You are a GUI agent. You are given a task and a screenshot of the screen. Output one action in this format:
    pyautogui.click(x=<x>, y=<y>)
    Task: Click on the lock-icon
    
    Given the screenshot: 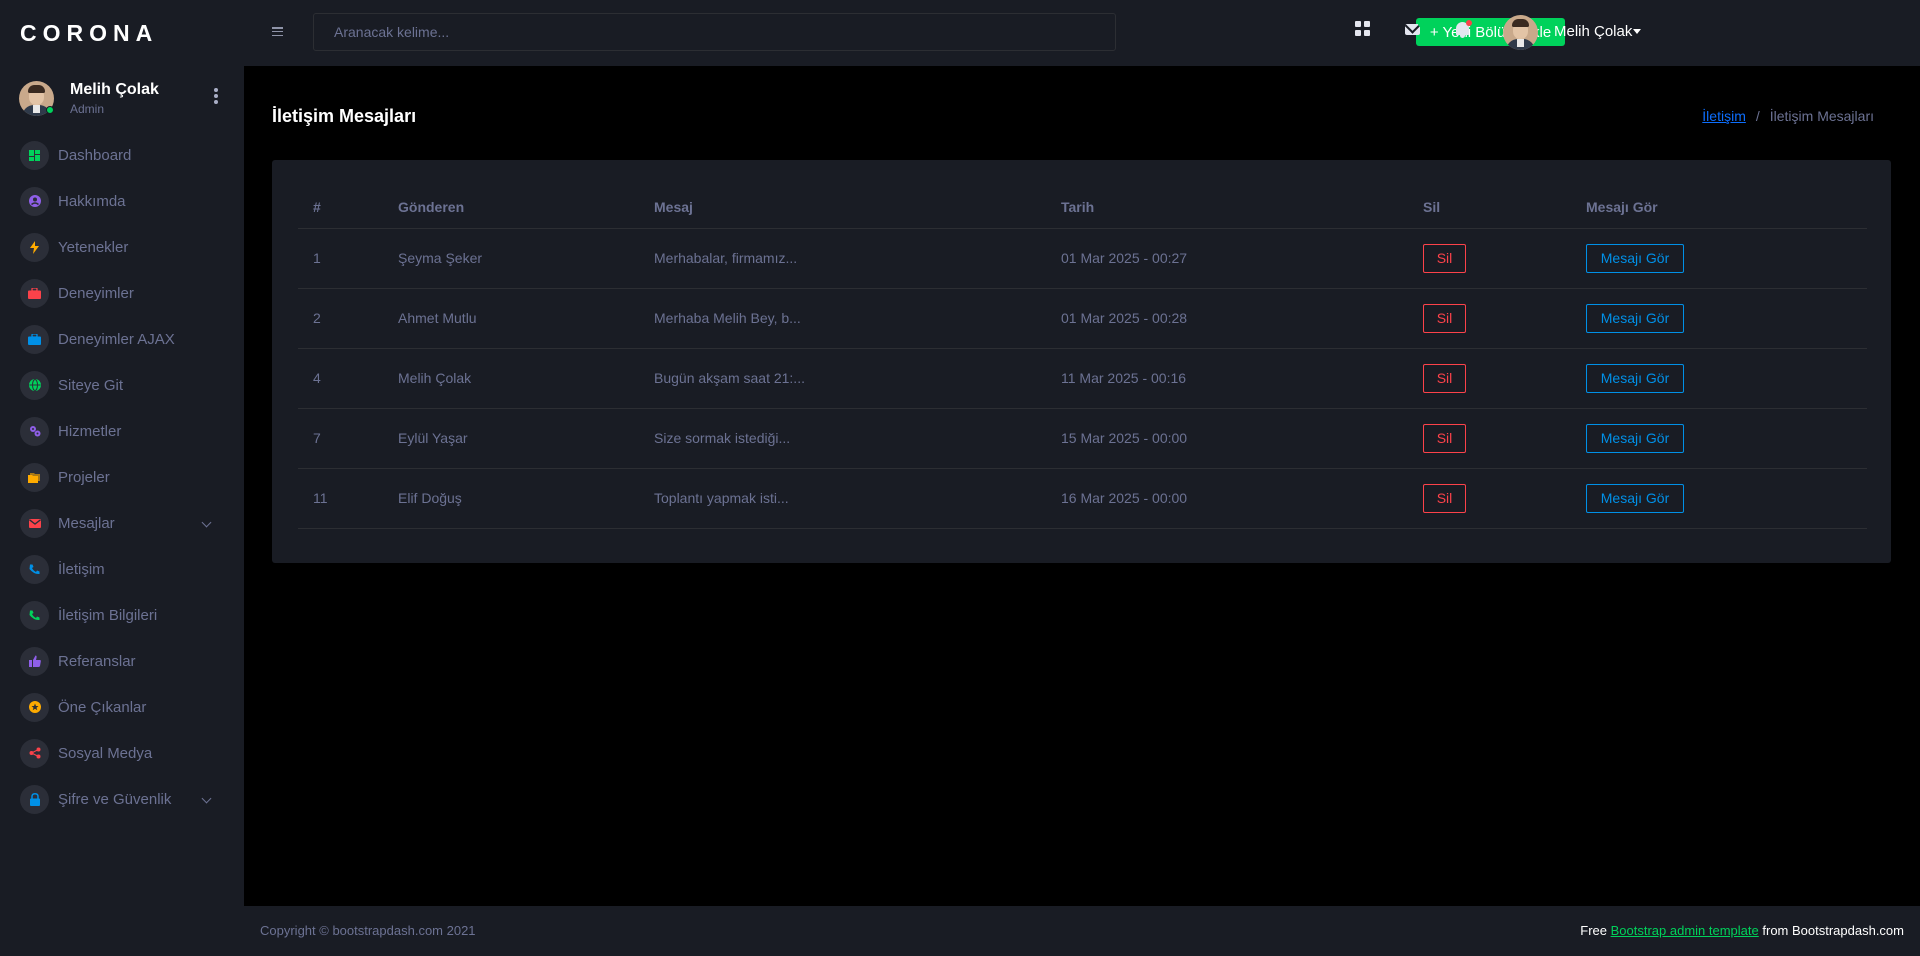 What is the action you would take?
    pyautogui.click(x=34, y=799)
    